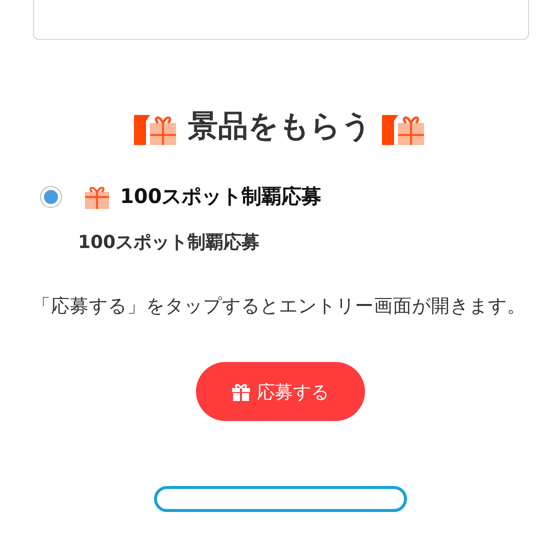  I want to click on gift-icon, so click(241, 391).